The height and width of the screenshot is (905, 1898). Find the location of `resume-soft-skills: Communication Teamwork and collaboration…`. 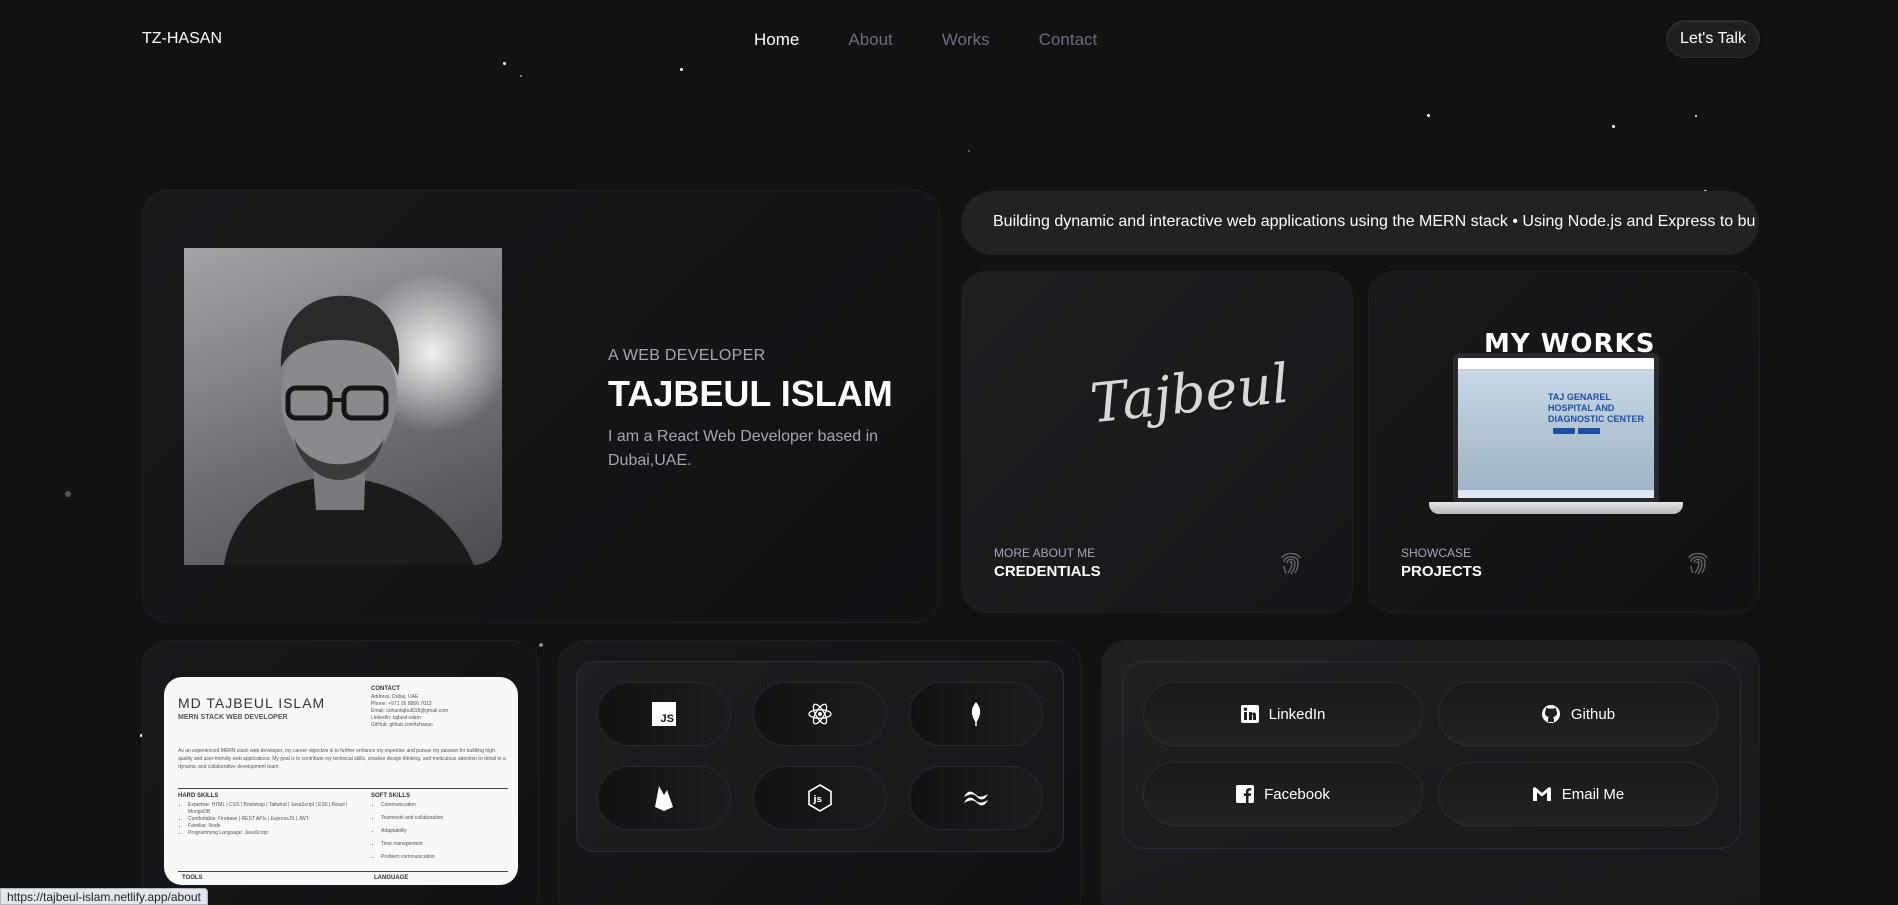

resume-soft-skills: Communication Teamwork and collaboration… is located at coordinates (446, 831).